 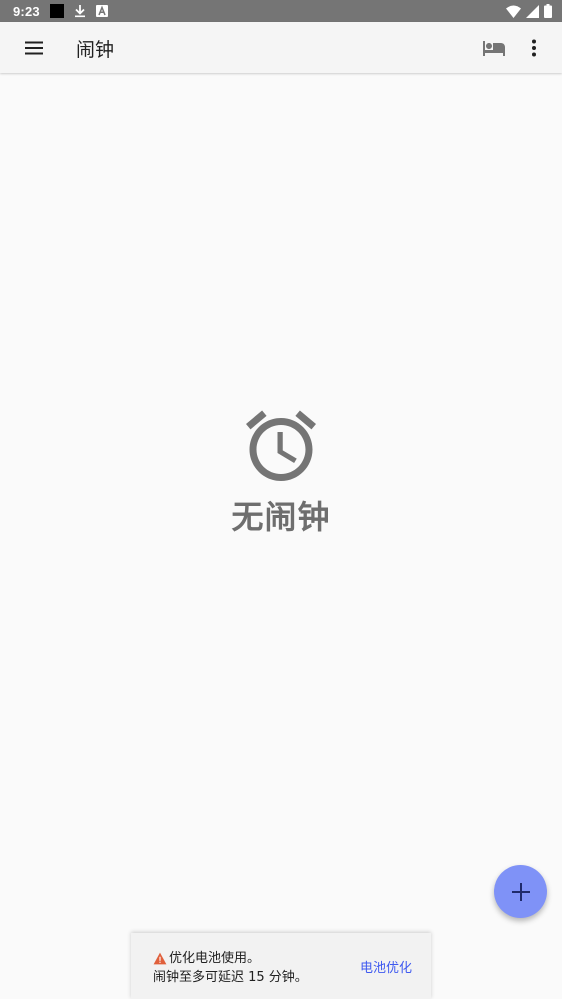 What do you see at coordinates (160, 958) in the screenshot?
I see `warning-icon` at bounding box center [160, 958].